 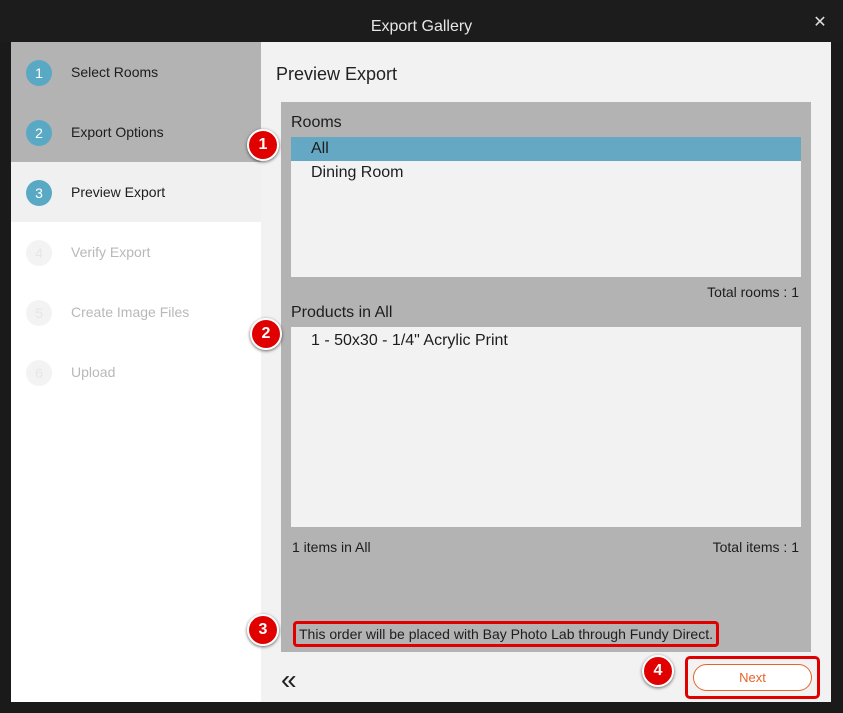 I want to click on step-label: Create Image Files, so click(x=130, y=312).